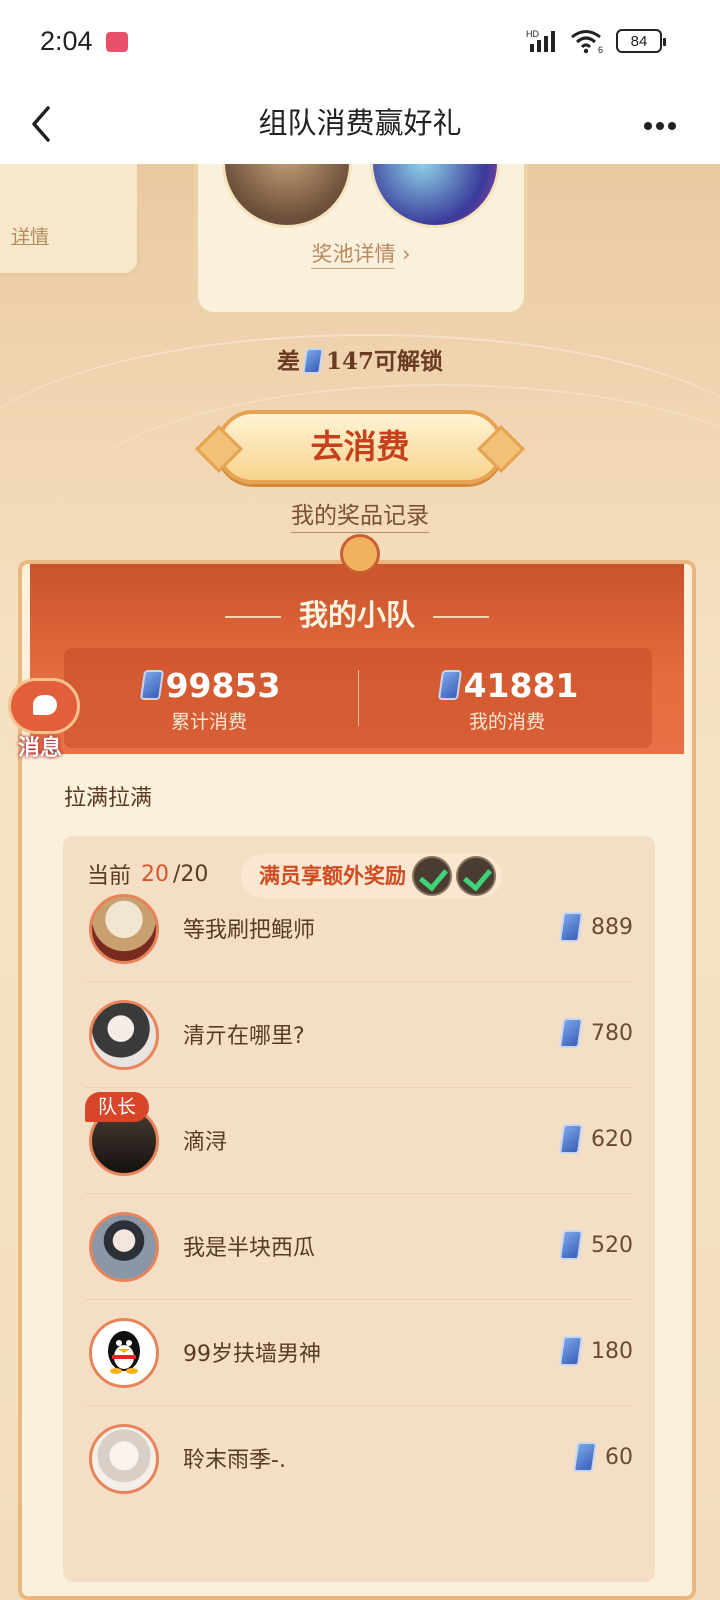 Image resolution: width=720 pixels, height=1600 pixels. Describe the element at coordinates (360, 518) in the screenshot. I see `prize-record-label: 我的奖品记录` at that location.